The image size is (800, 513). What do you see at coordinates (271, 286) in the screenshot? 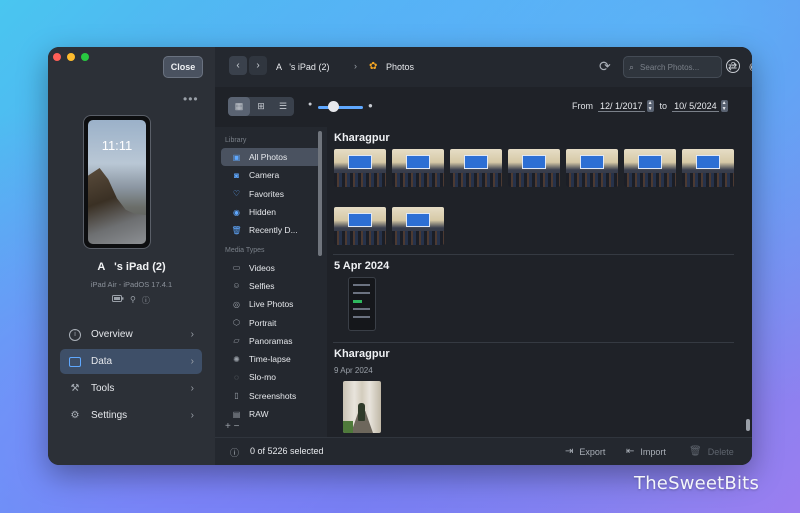
I see `media-item-selfies: ☺ Selfies` at bounding box center [271, 286].